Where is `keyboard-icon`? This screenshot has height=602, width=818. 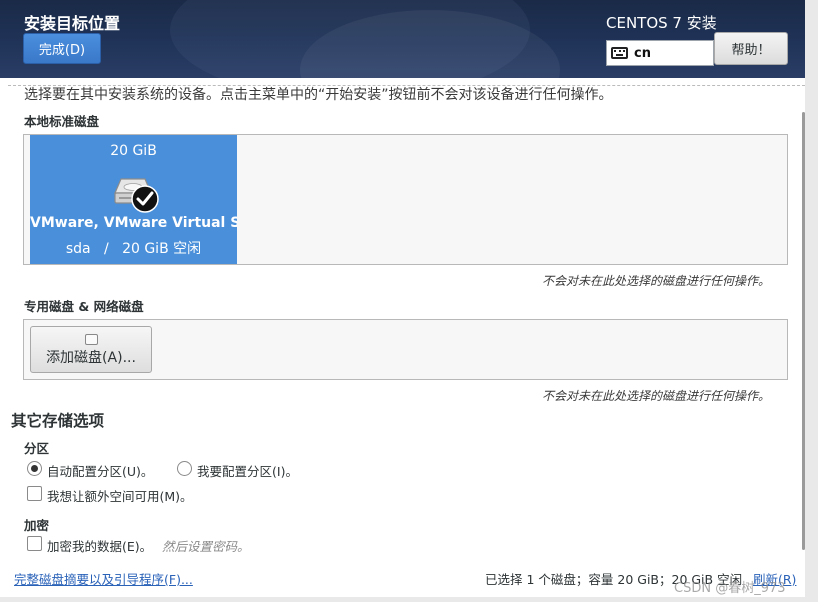 keyboard-icon is located at coordinates (619, 53).